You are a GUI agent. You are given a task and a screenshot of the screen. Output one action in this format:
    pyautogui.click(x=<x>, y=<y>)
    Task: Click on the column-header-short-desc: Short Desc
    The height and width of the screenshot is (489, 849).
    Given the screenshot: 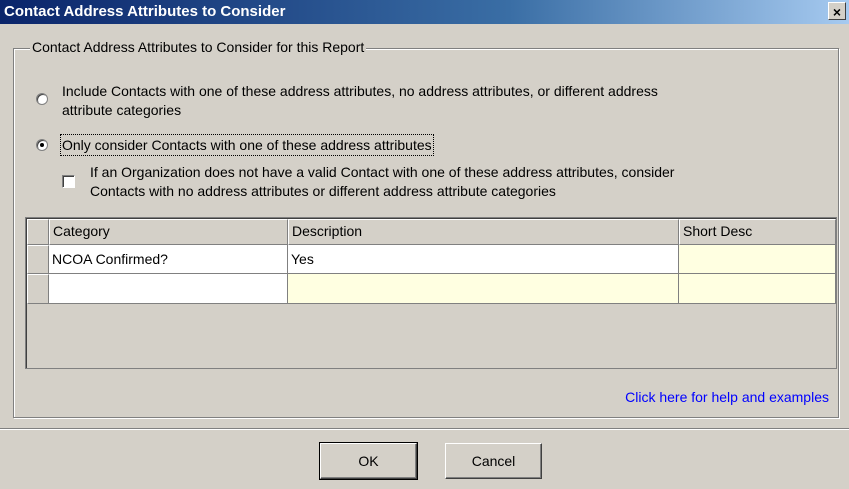 What is the action you would take?
    pyautogui.click(x=757, y=232)
    